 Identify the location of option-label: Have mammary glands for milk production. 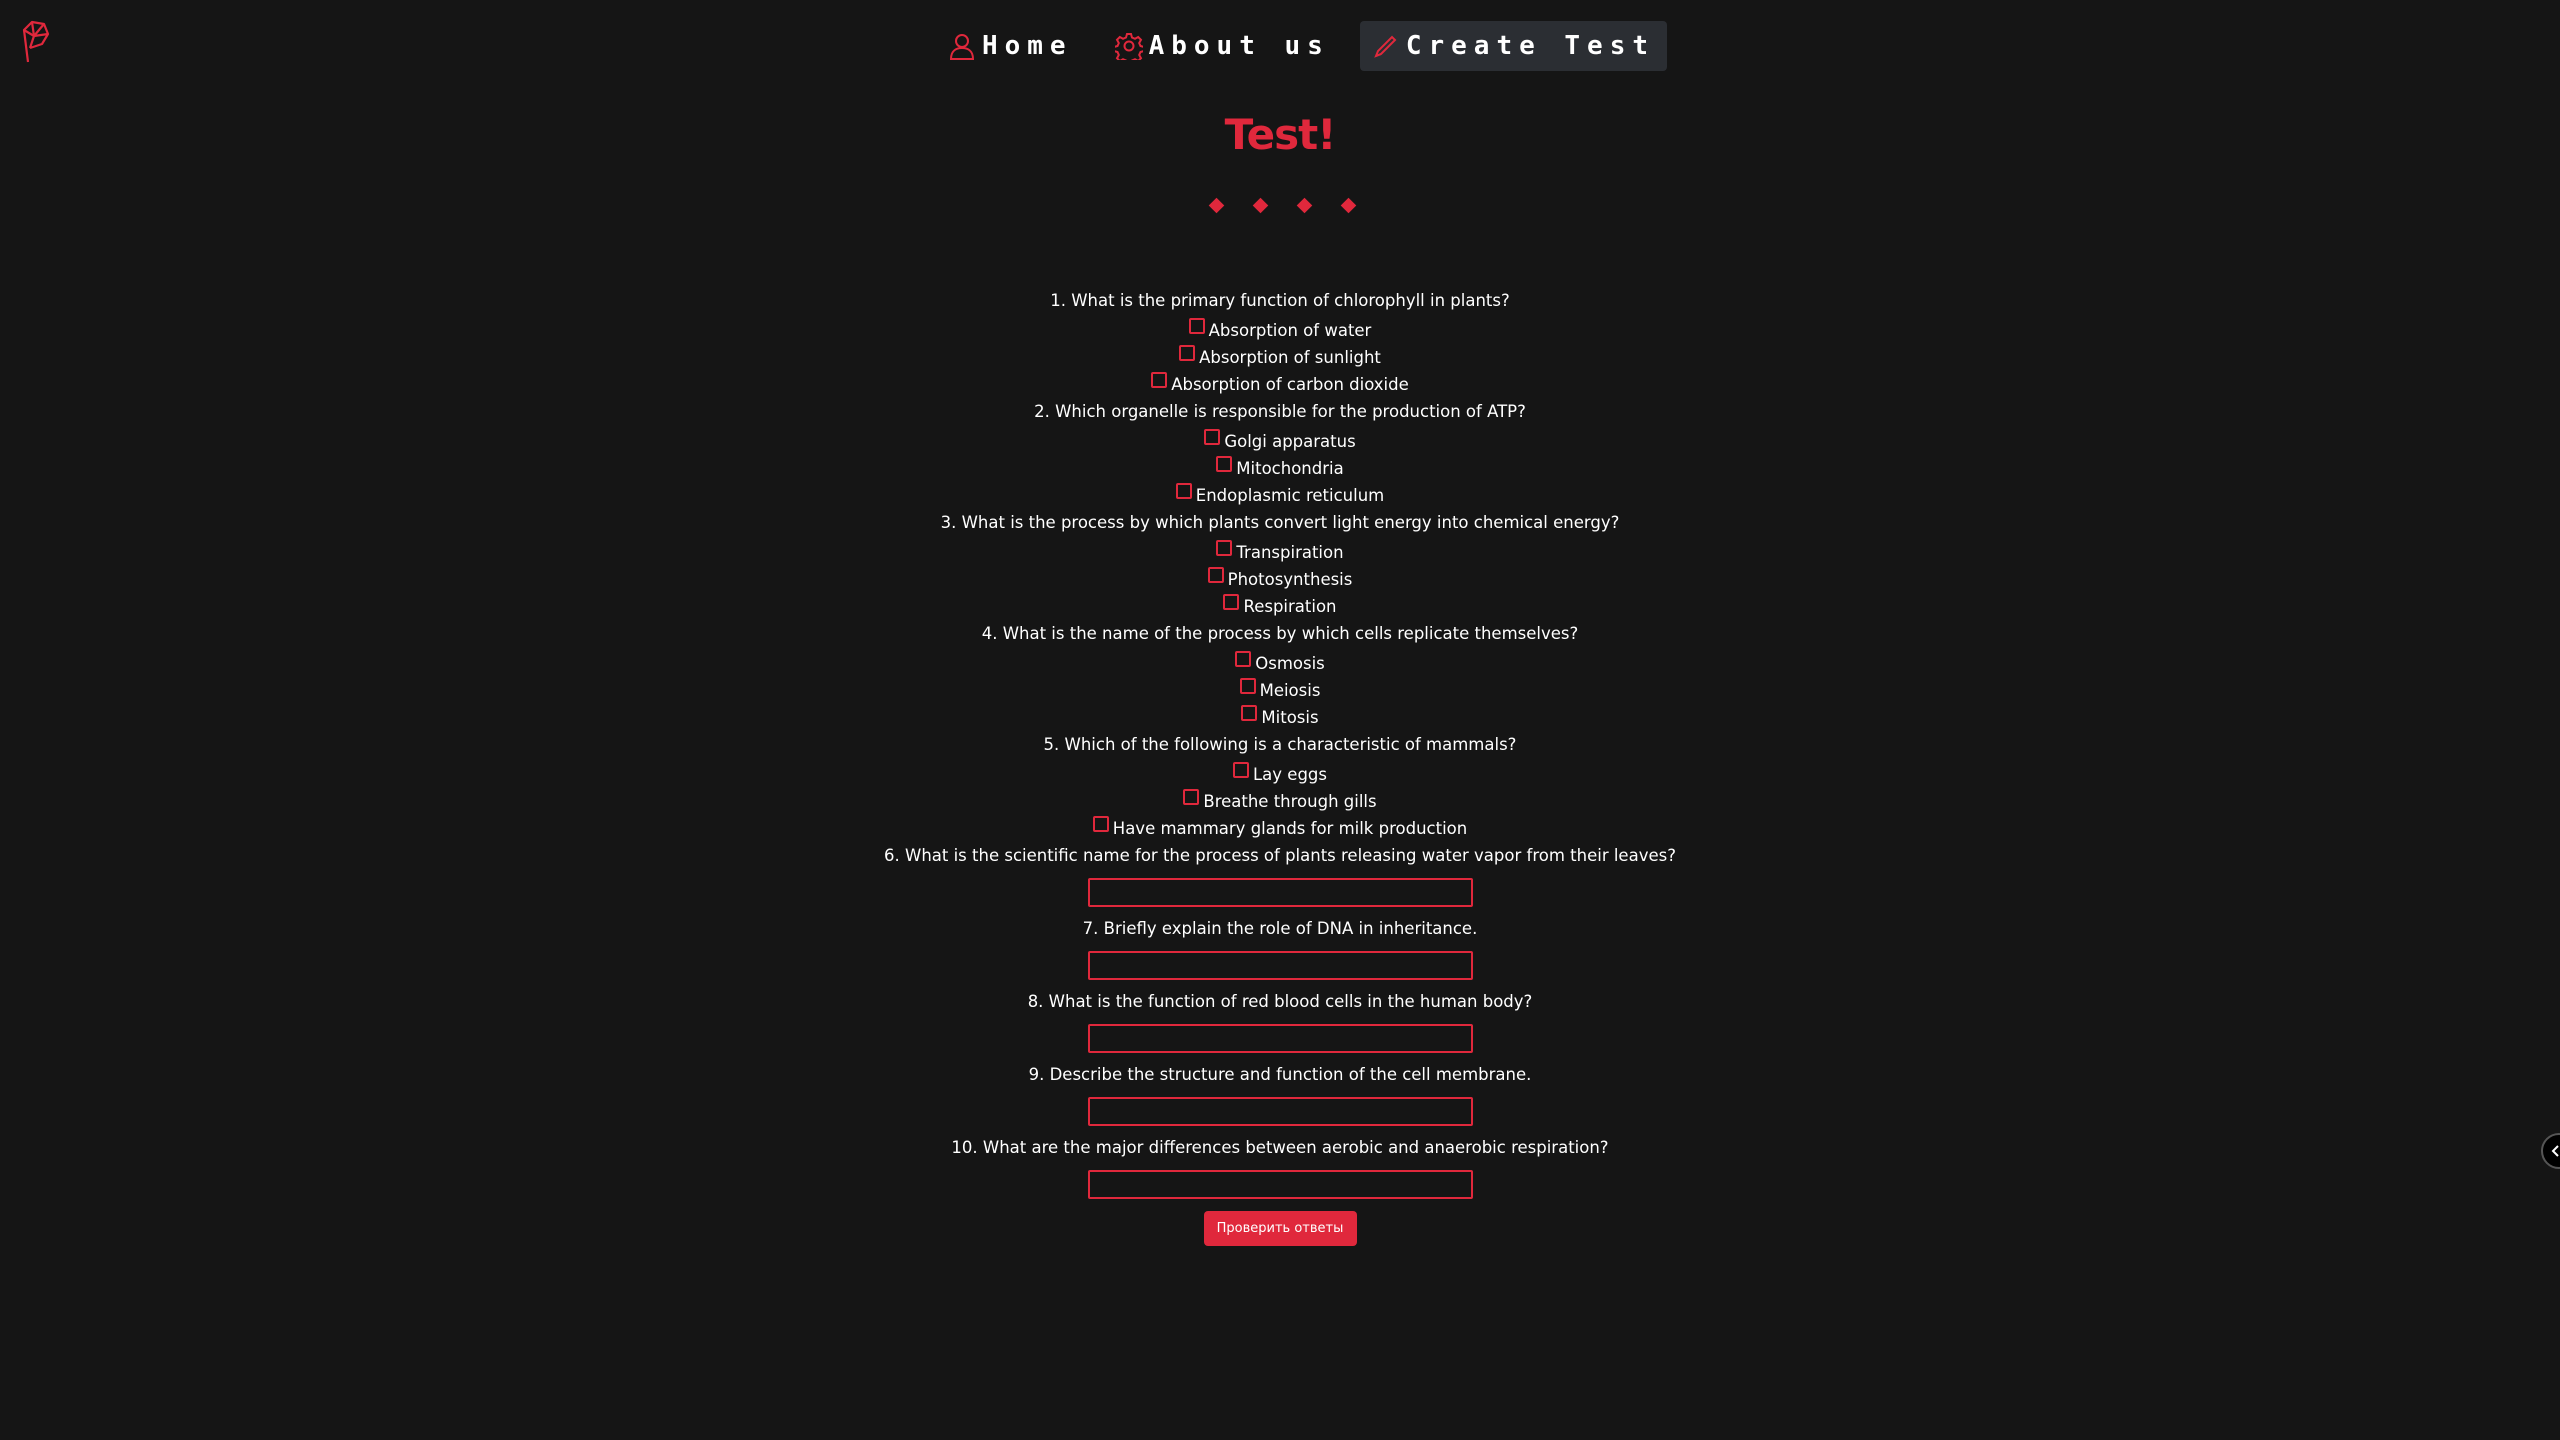
(1290, 828).